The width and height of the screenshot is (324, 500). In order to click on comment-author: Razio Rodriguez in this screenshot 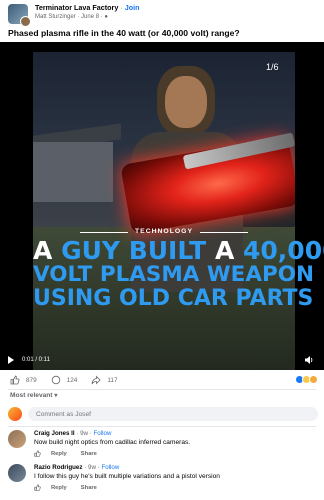, I will do `click(58, 467)`.